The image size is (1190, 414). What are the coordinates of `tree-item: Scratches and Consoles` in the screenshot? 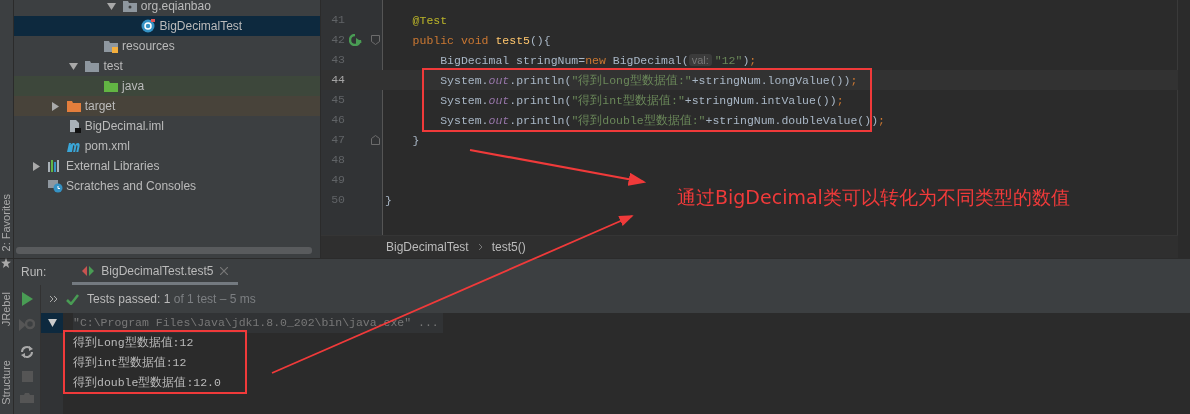 It's located at (167, 186).